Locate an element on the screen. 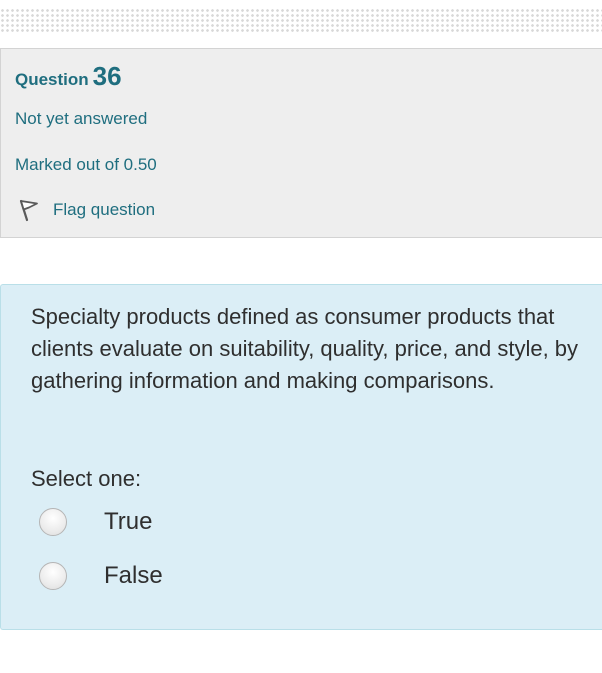 This screenshot has width=602, height=673. flag-question-label: Flag question is located at coordinates (104, 209).